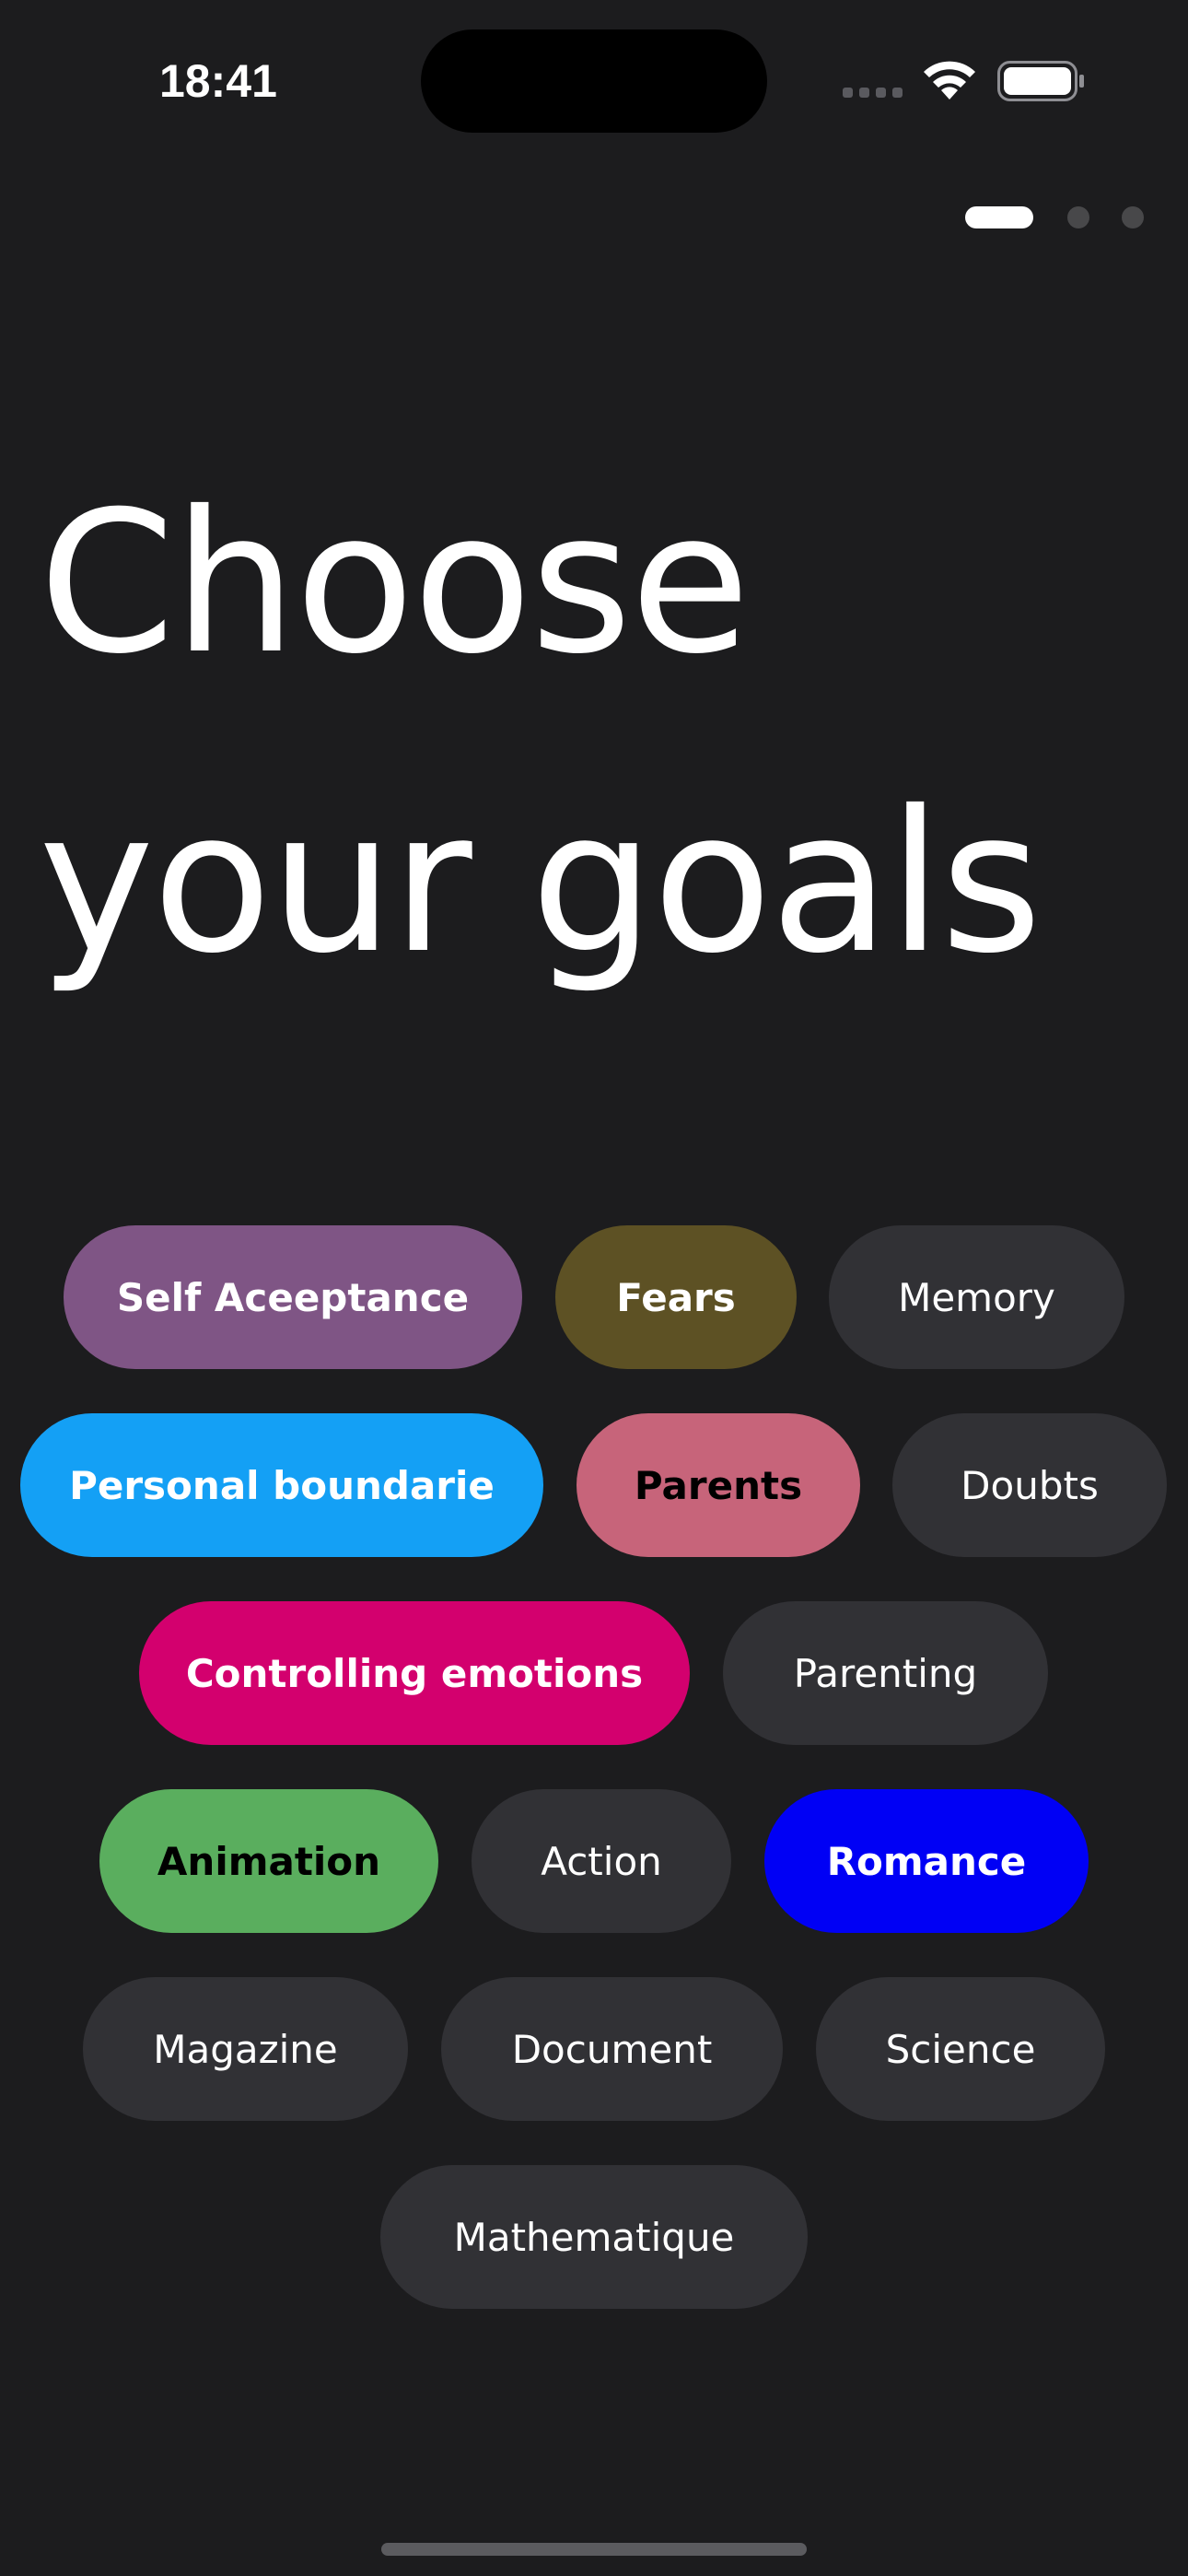 The width and height of the screenshot is (1188, 2576). I want to click on goal-chip-science: Science, so click(961, 2049).